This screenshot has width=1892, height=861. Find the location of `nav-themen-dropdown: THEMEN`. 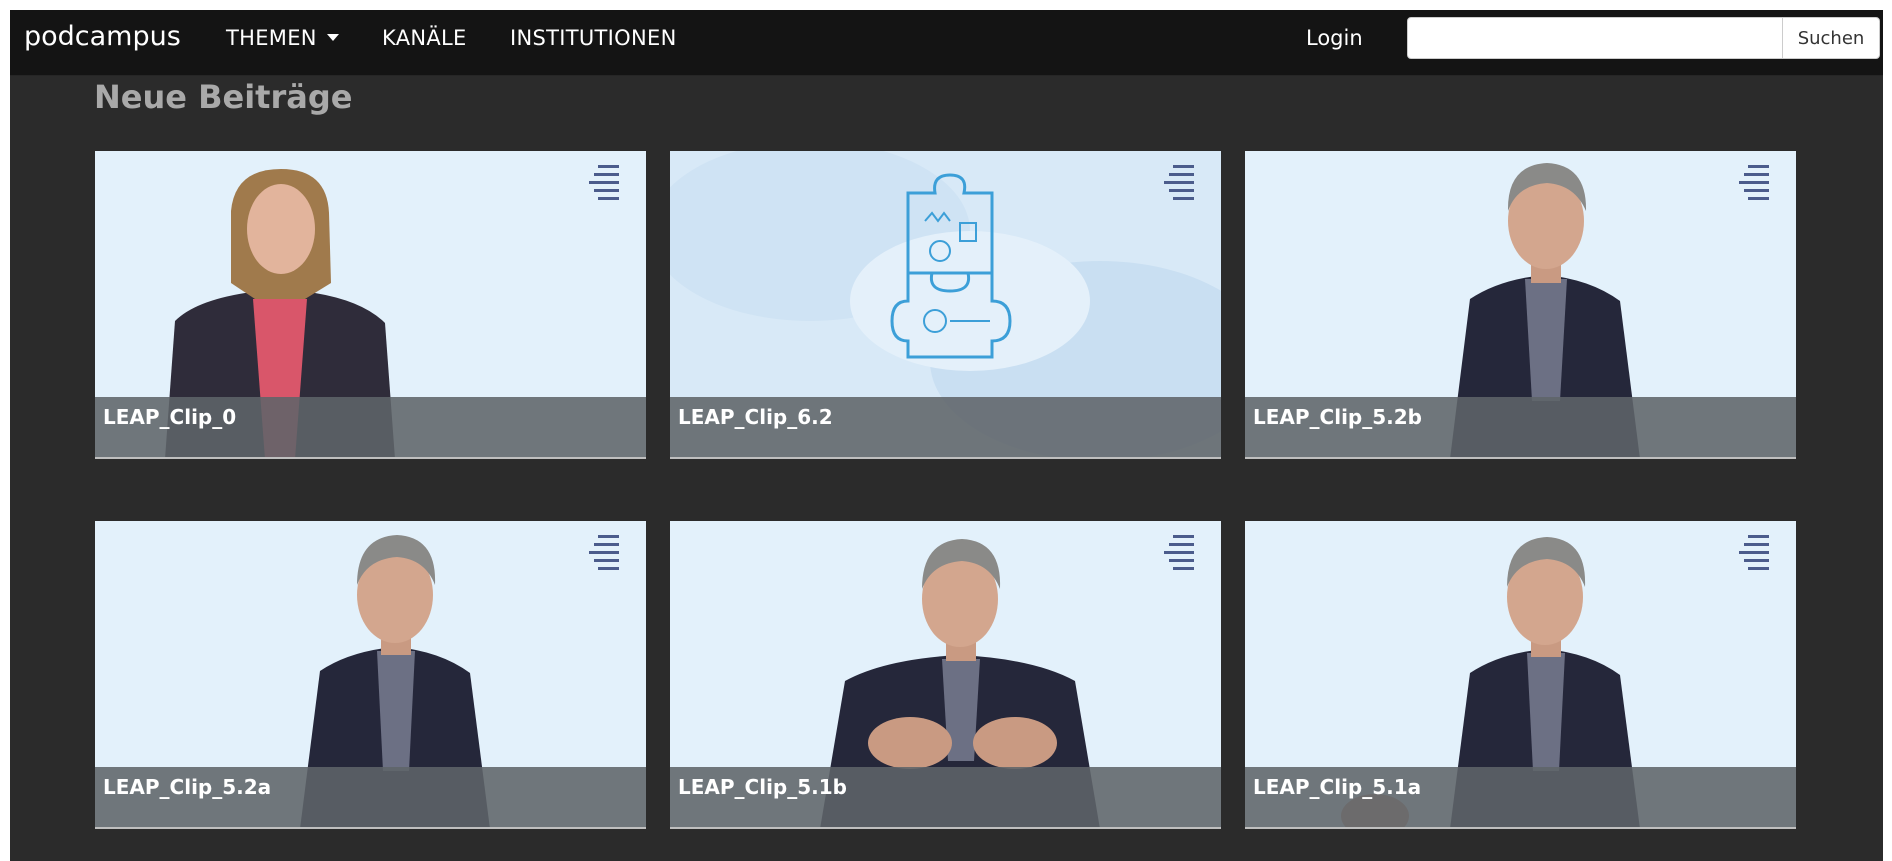

nav-themen-dropdown: THEMEN is located at coordinates (282, 38).